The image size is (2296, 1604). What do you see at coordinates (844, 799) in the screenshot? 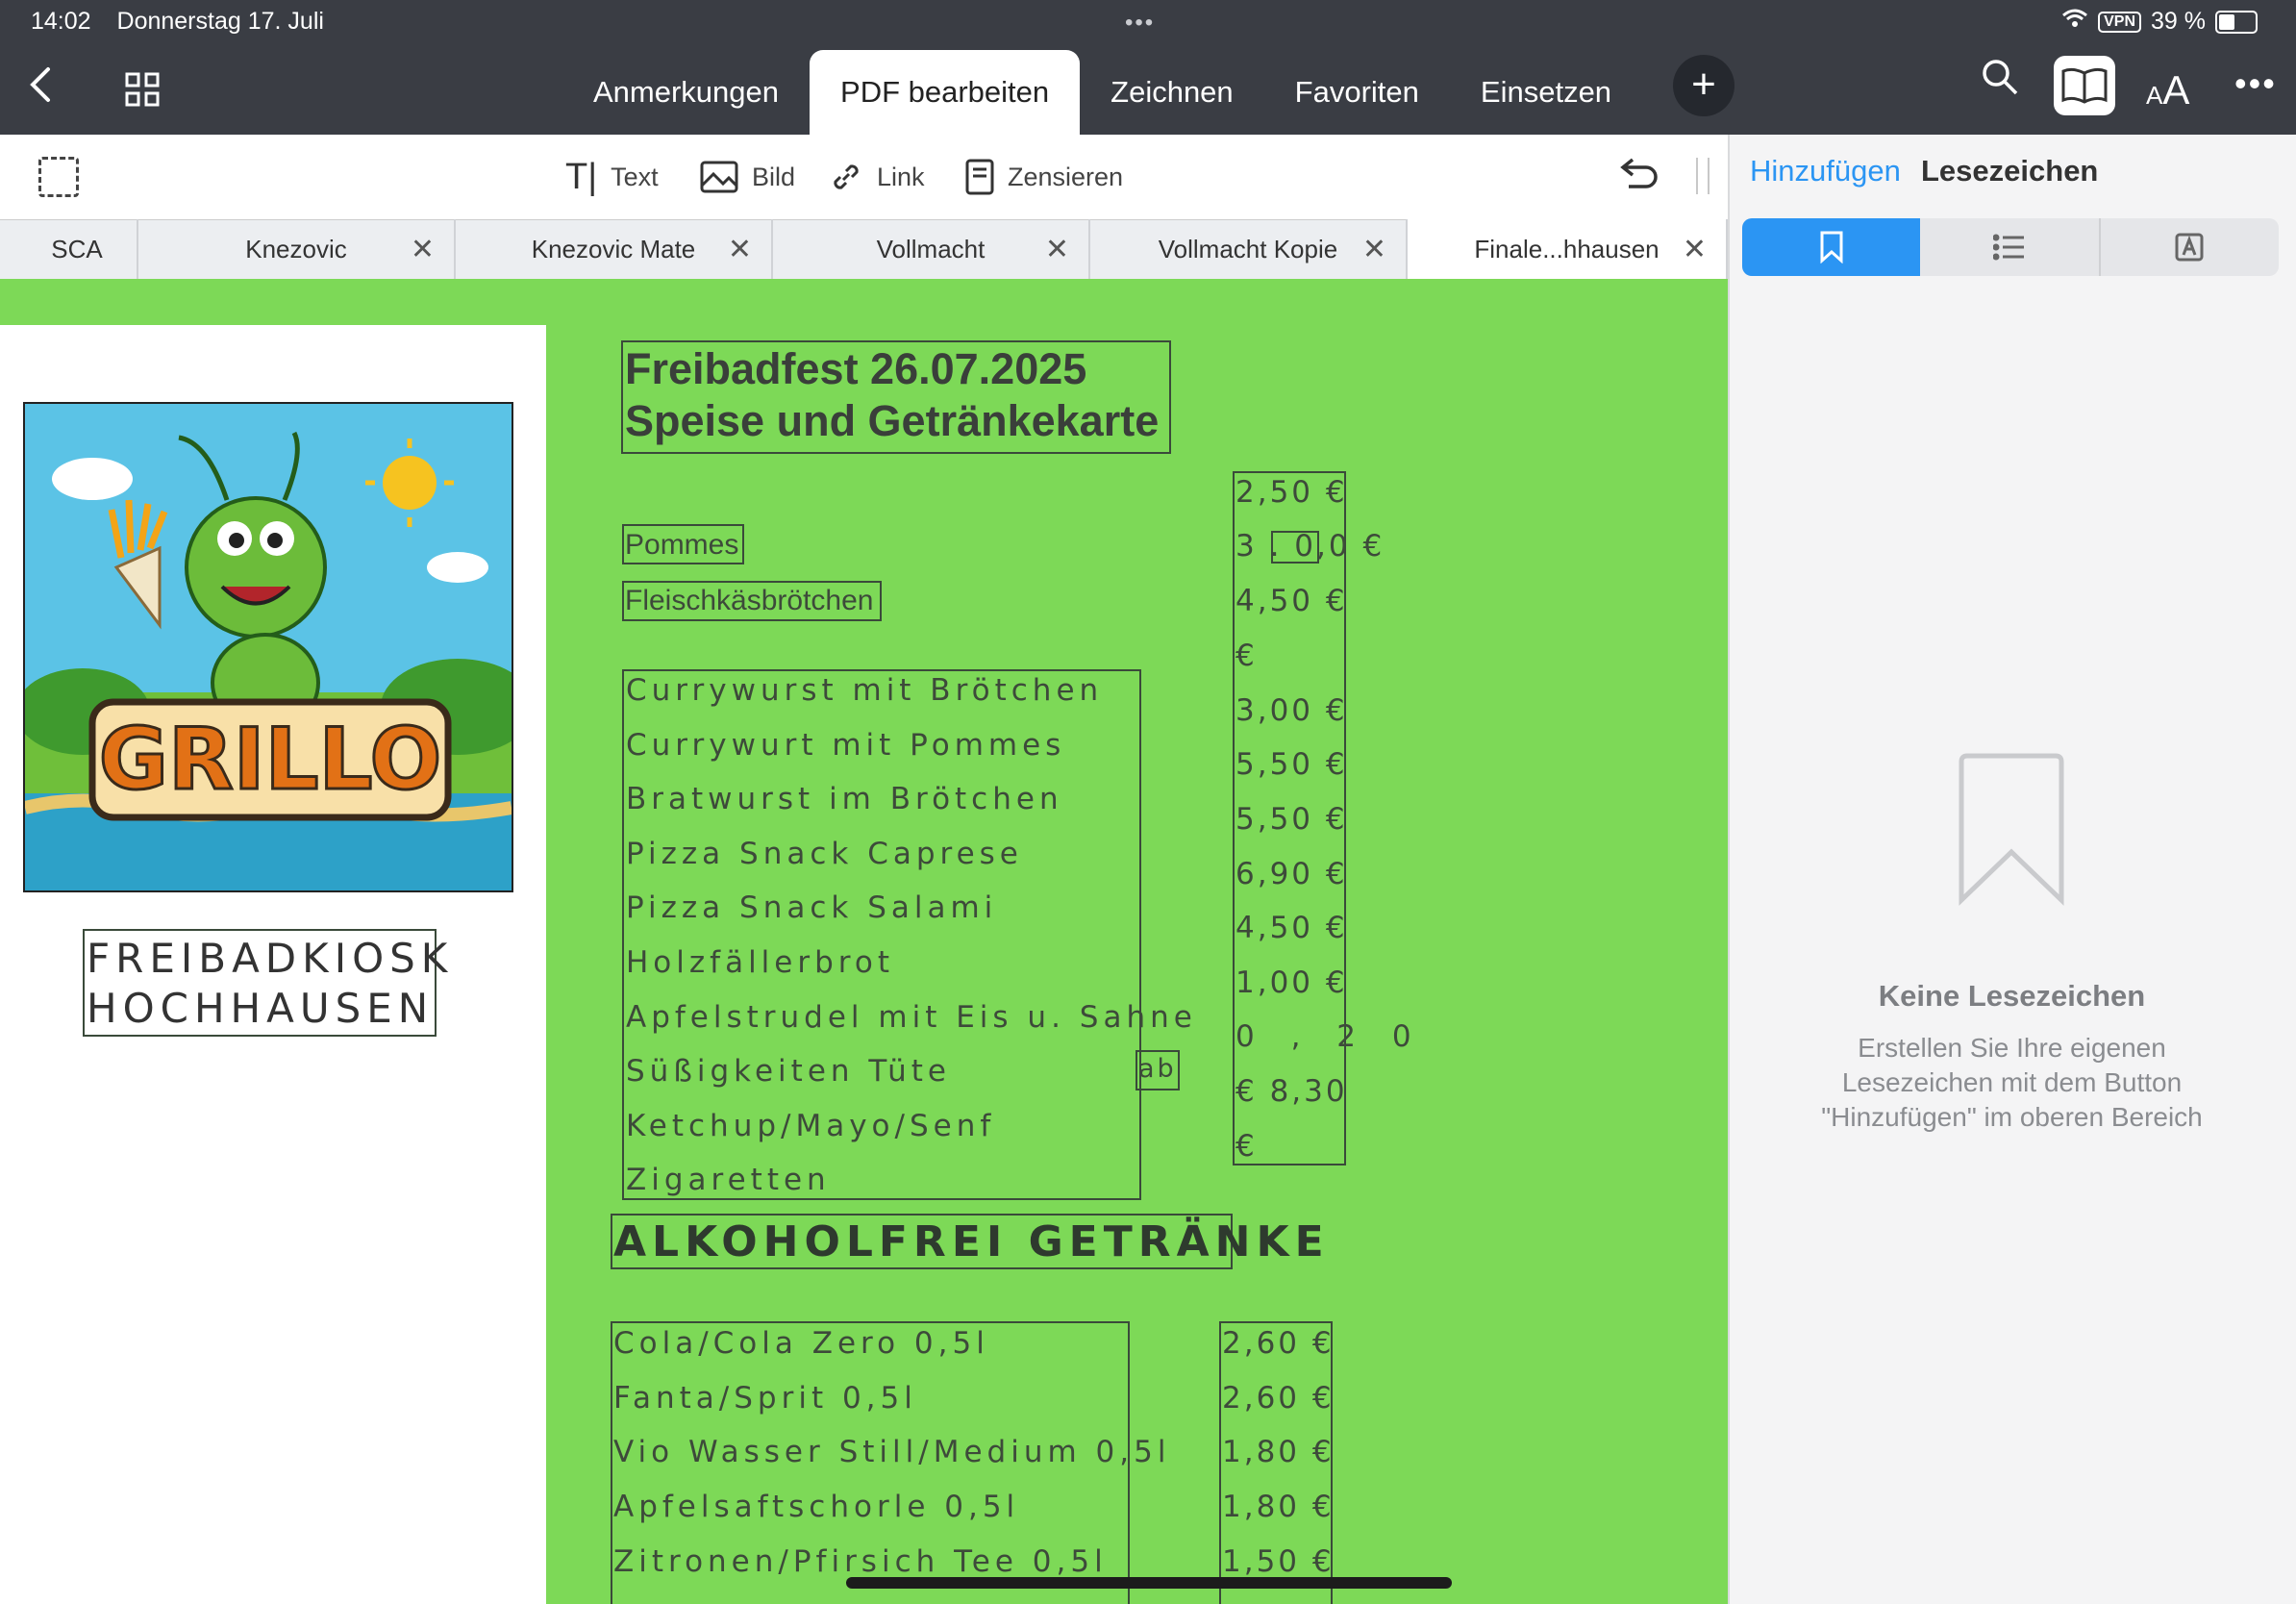
I see `menu-item: Bratwurst im Brötchen` at bounding box center [844, 799].